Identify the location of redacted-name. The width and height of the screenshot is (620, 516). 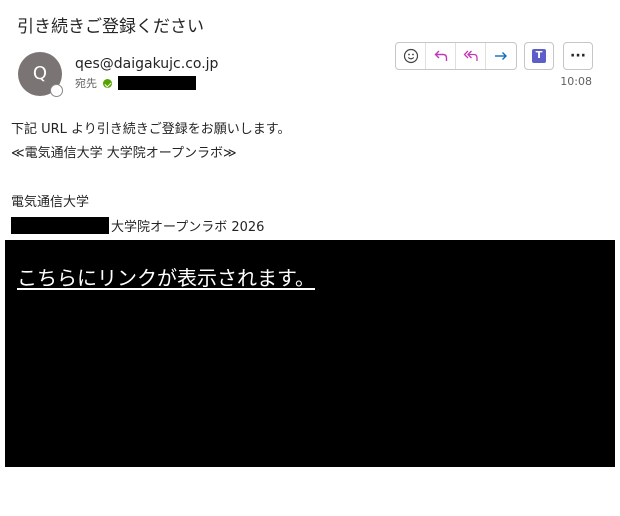
(60, 225).